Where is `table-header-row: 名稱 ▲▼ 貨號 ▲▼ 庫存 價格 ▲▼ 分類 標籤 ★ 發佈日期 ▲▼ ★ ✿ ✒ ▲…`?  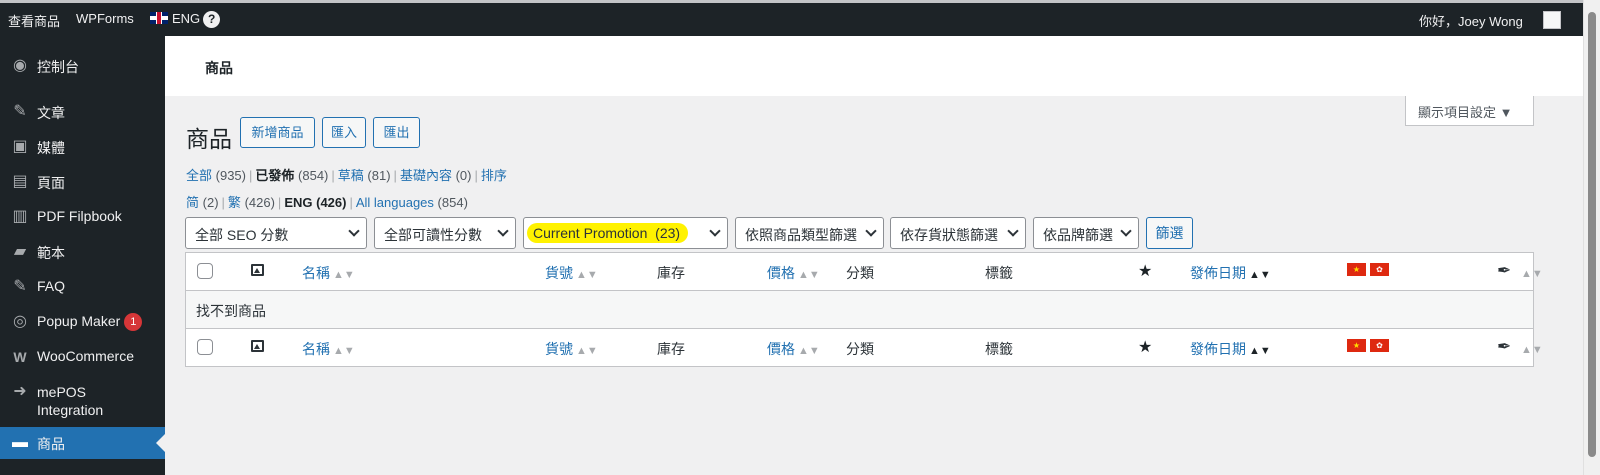 table-header-row: 名稱 ▲▼ 貨號 ▲▼ 庫存 價格 ▲▼ 分類 標籤 ★ 發佈日期 ▲▼ ★ ✿ ✒ ▲… is located at coordinates (864, 272).